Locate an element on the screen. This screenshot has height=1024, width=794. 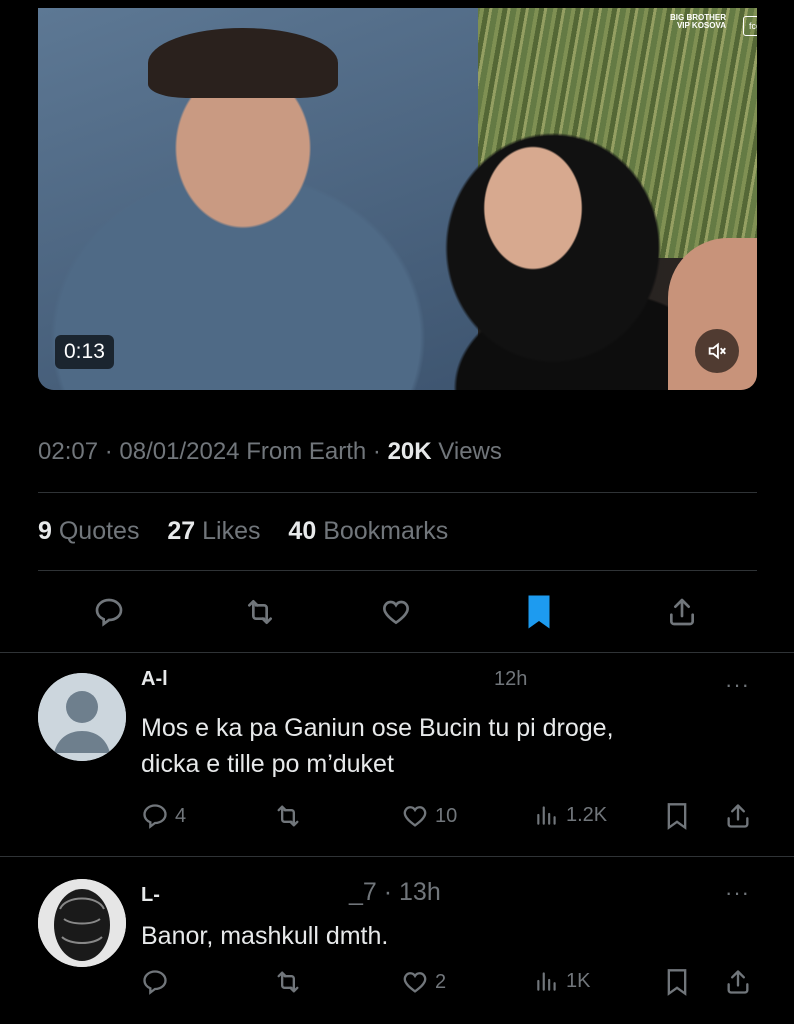
share-button is located at coordinates (682, 612).